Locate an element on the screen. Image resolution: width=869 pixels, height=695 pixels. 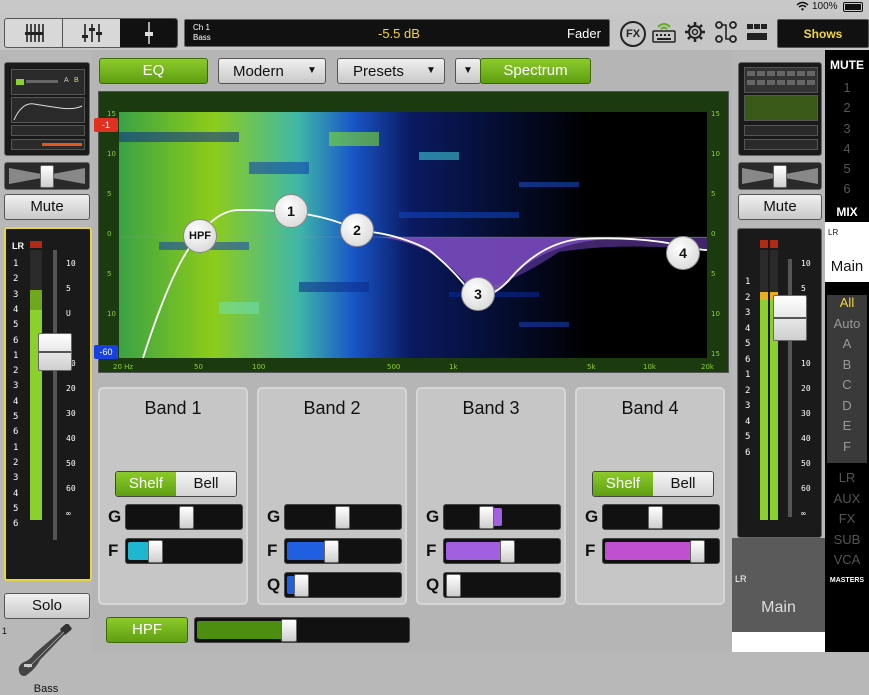
band-3-f-slider is located at coordinates (502, 551).